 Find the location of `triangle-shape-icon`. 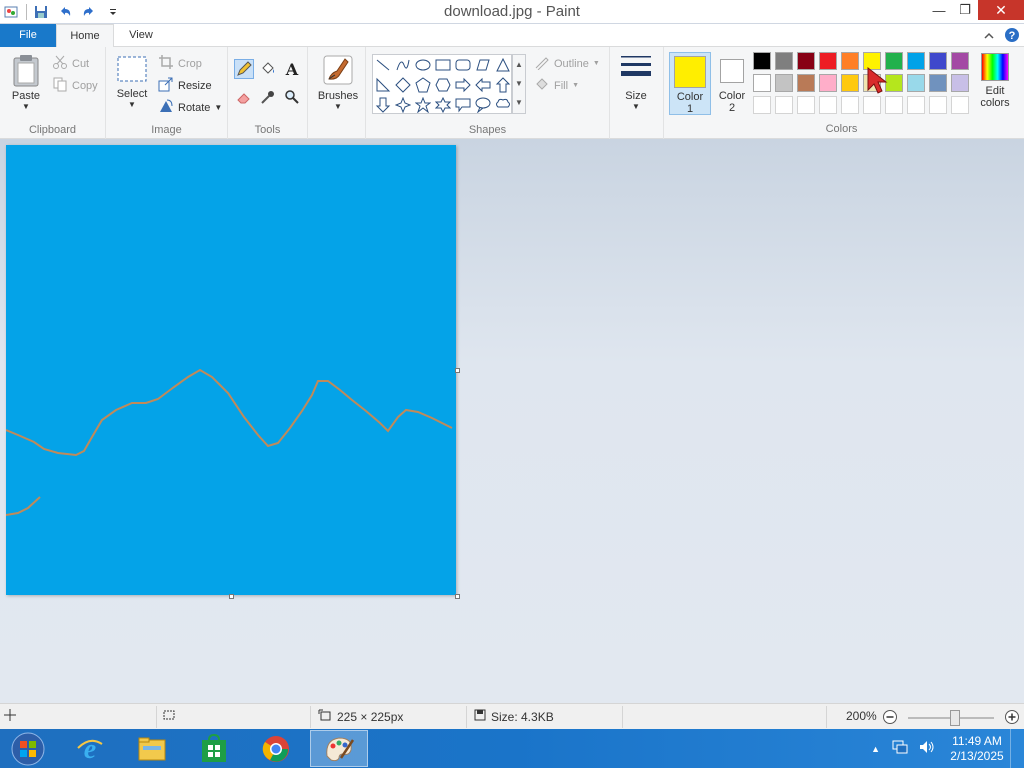

triangle-shape-icon is located at coordinates (503, 65).